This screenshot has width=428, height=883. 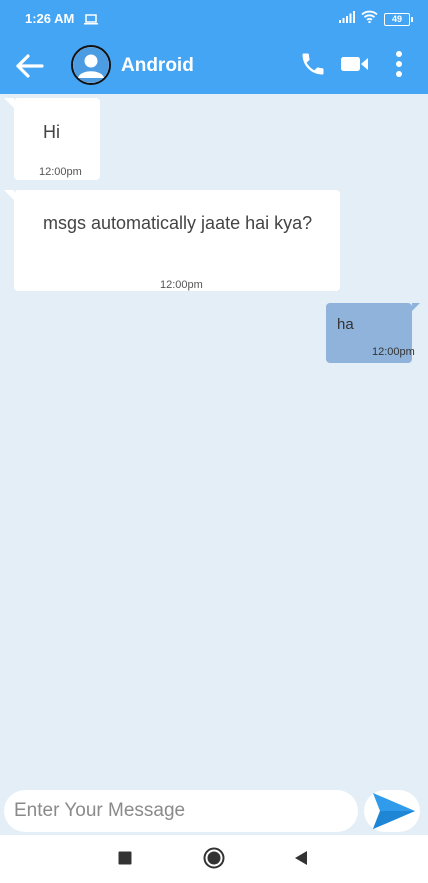 I want to click on chat-title: Android, so click(x=157, y=66).